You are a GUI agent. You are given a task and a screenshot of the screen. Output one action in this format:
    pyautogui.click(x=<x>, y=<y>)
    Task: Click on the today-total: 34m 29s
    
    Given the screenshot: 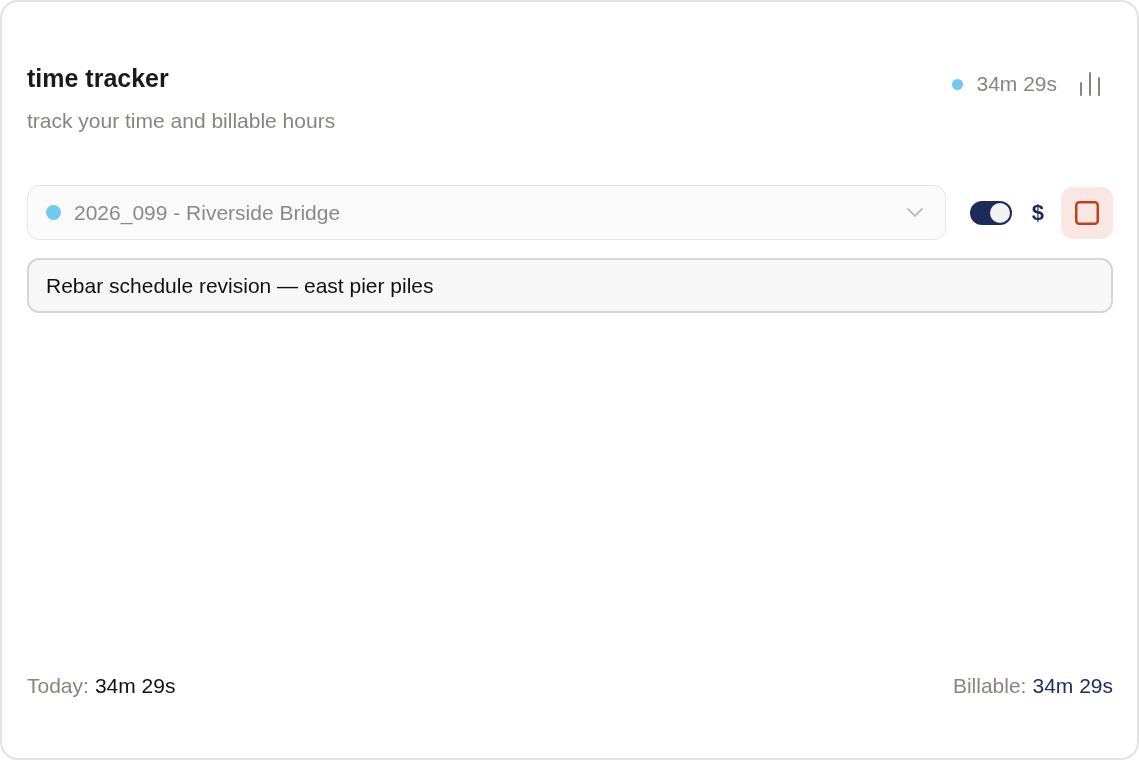 What is the action you would take?
    pyautogui.click(x=135, y=686)
    